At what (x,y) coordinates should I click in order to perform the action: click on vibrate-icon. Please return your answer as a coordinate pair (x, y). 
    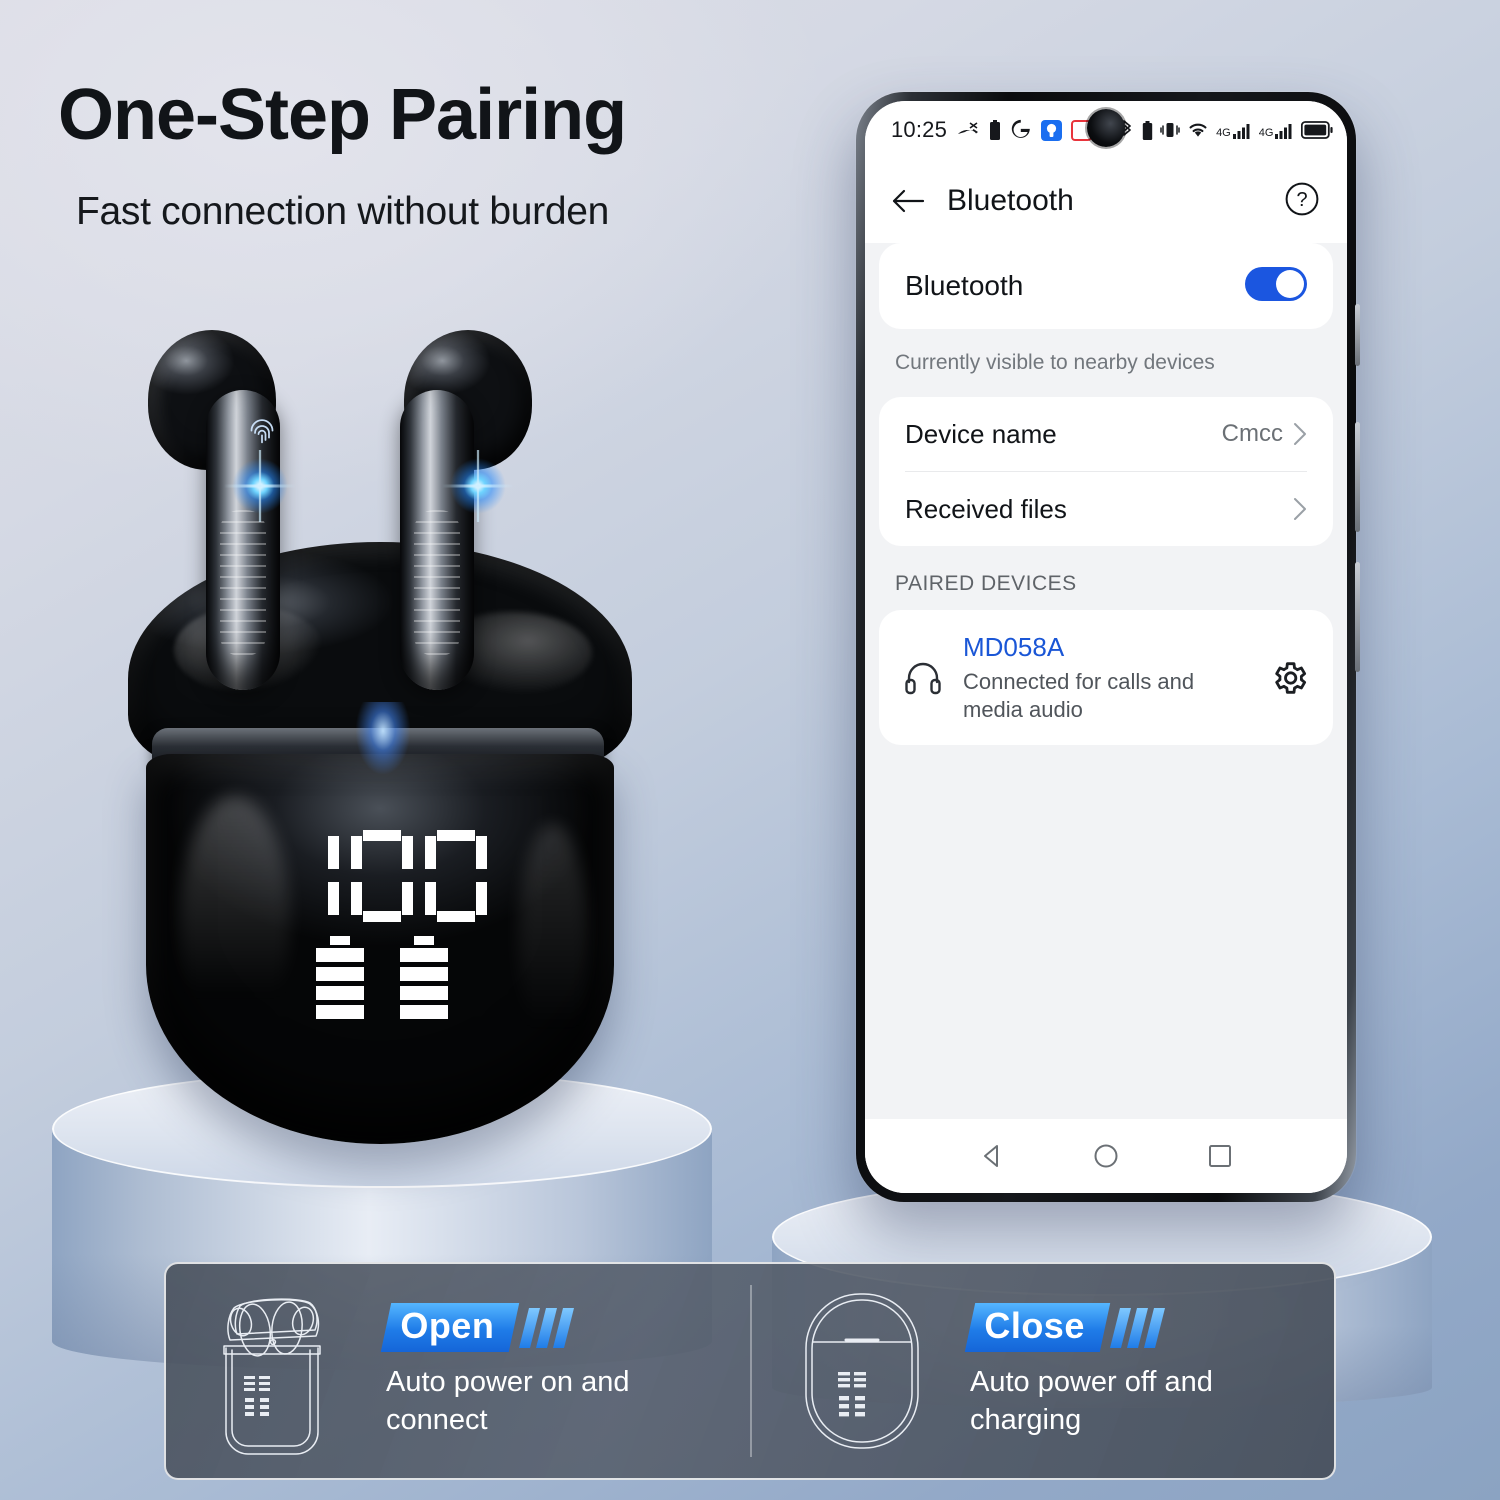
    Looking at the image, I should click on (1170, 130).